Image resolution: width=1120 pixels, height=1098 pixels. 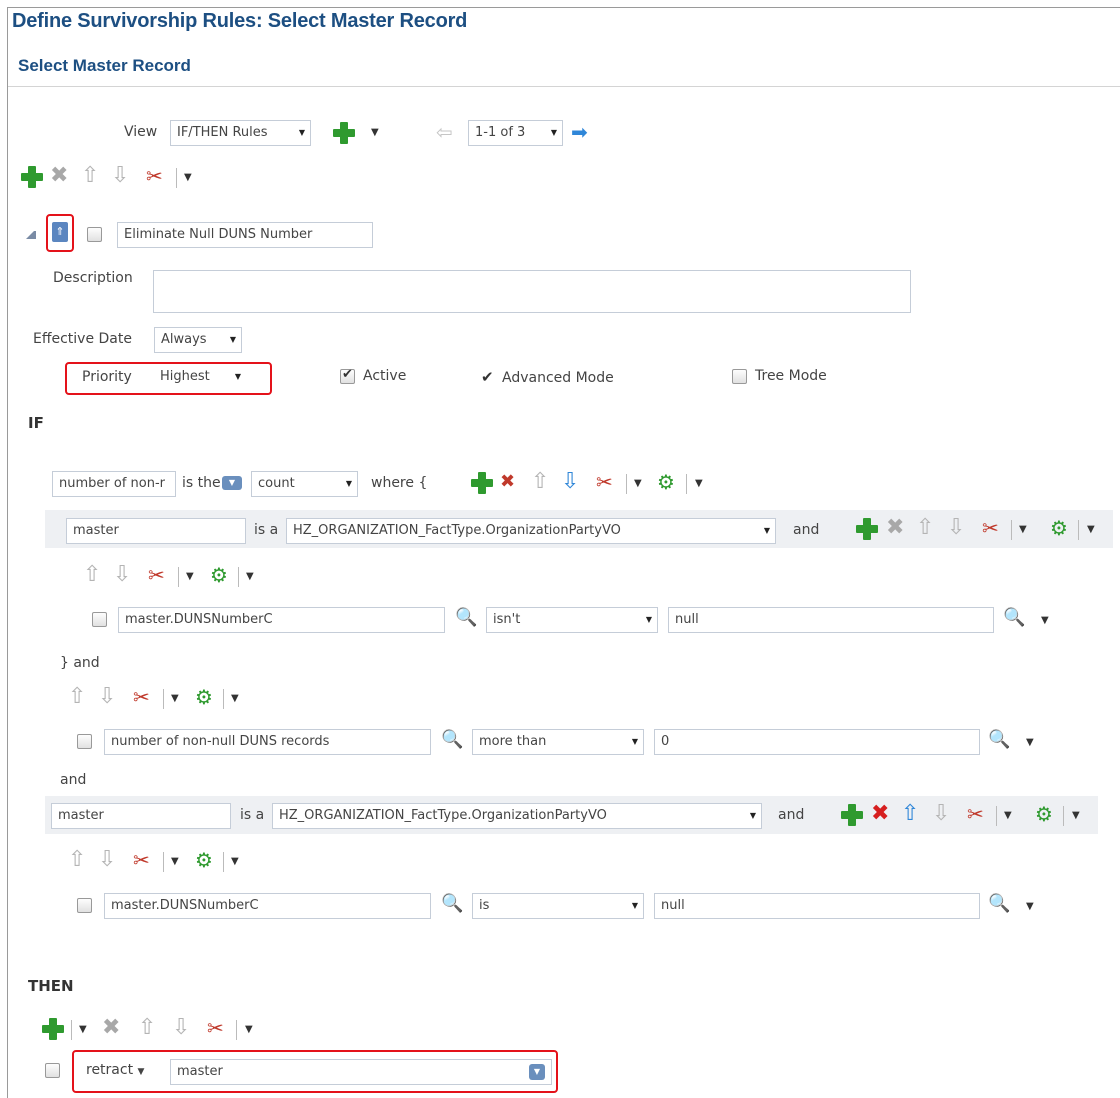 I want to click on action-checkbox, so click(x=52, y=1070).